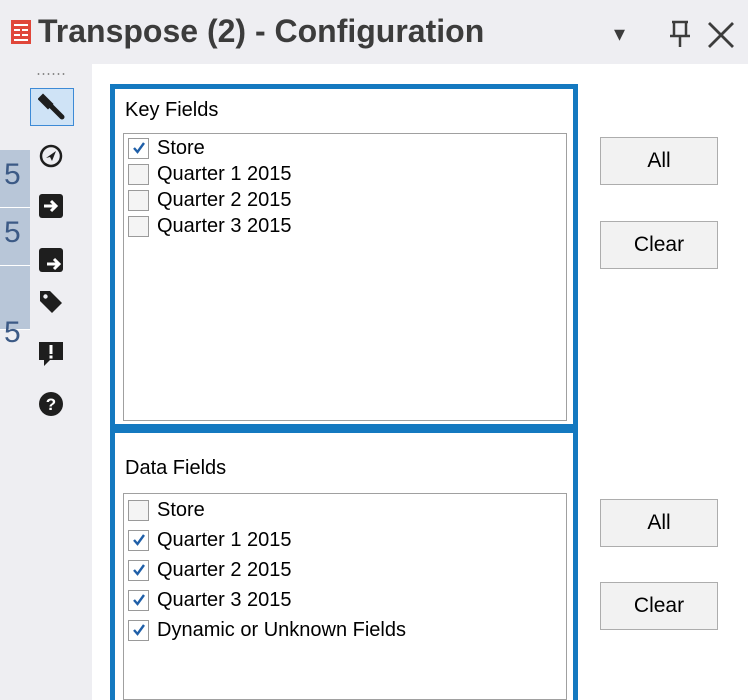  What do you see at coordinates (659, 245) in the screenshot?
I see `key-fields-clear-button: Clear` at bounding box center [659, 245].